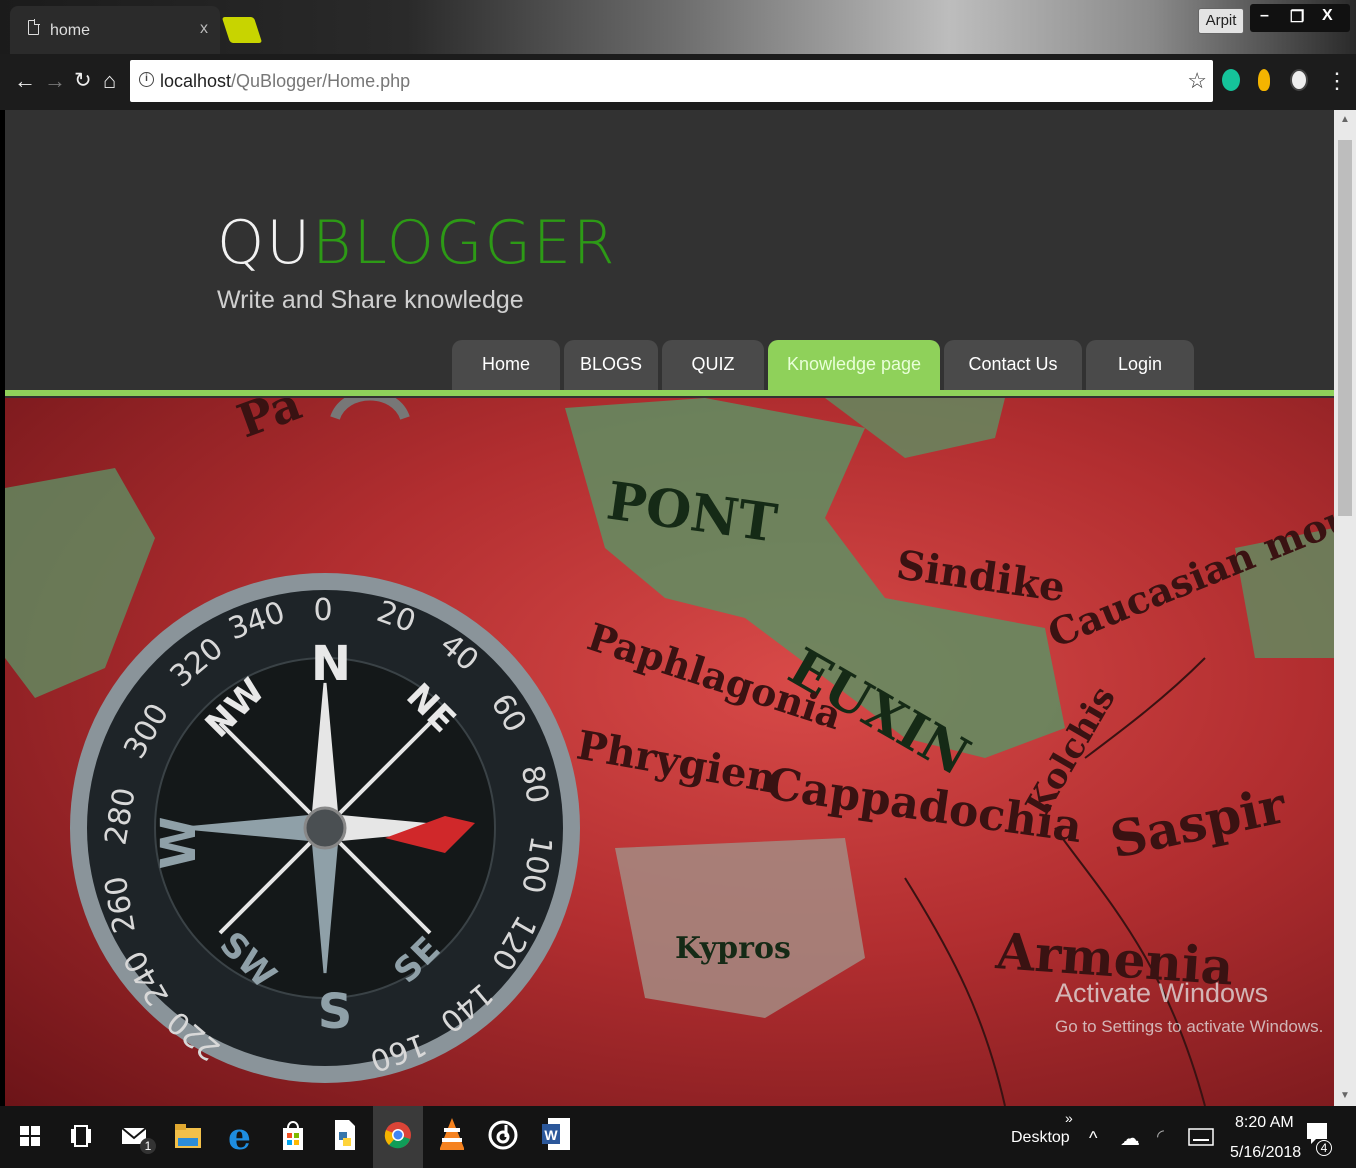 This screenshot has width=1356, height=1168. Describe the element at coordinates (1345, 1095) in the screenshot. I see `scroll-down-icon: ▼` at that location.